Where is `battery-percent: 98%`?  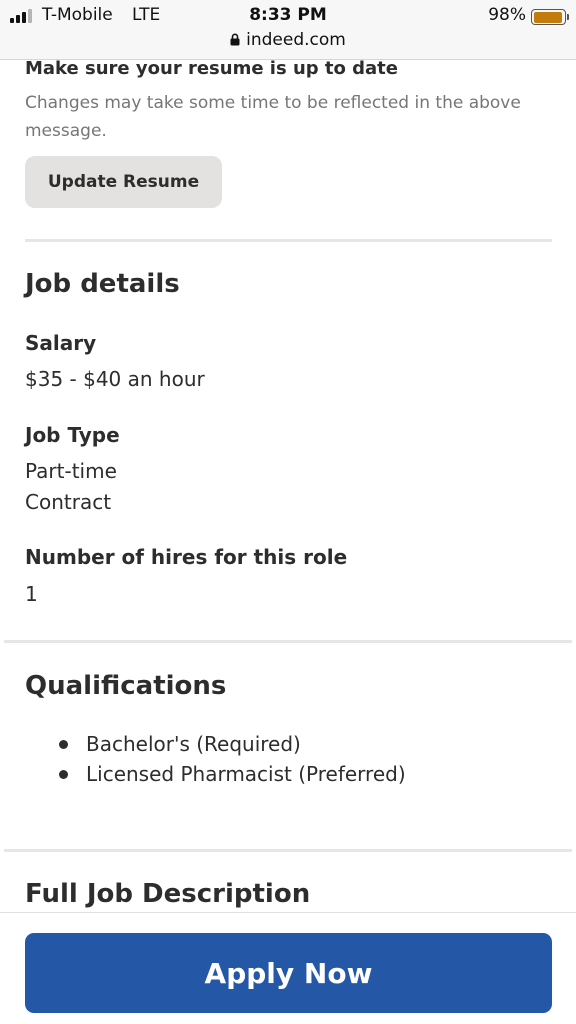
battery-percent: 98% is located at coordinates (507, 15).